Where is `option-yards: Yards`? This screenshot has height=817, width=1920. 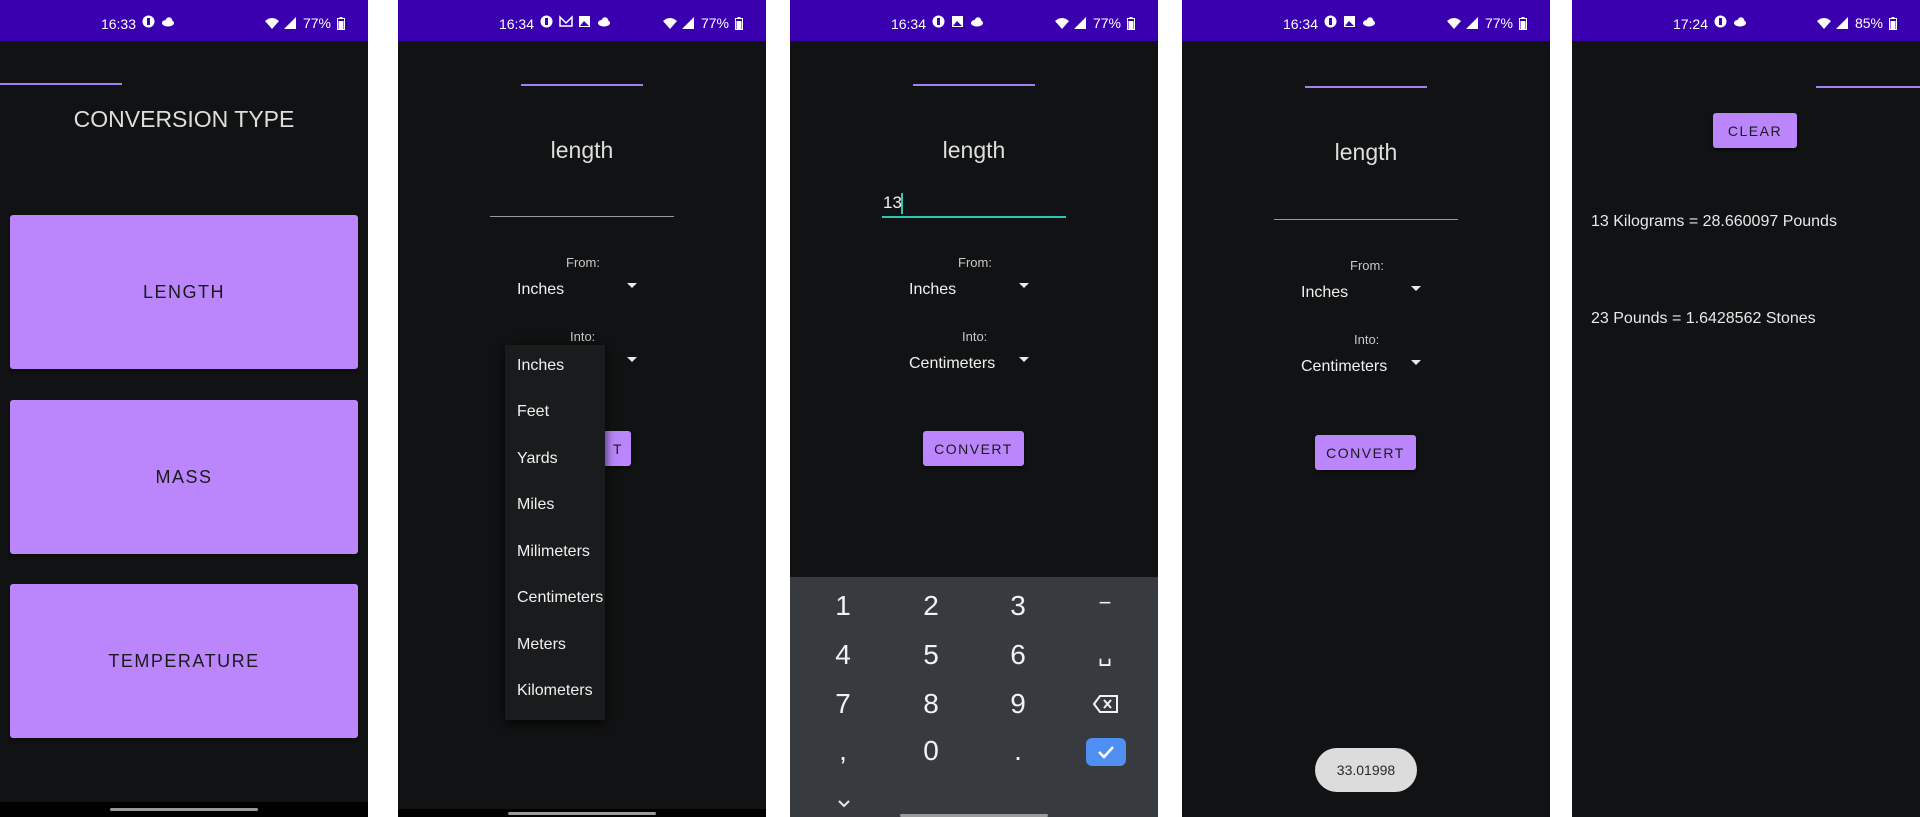 option-yards: Yards is located at coordinates (537, 459).